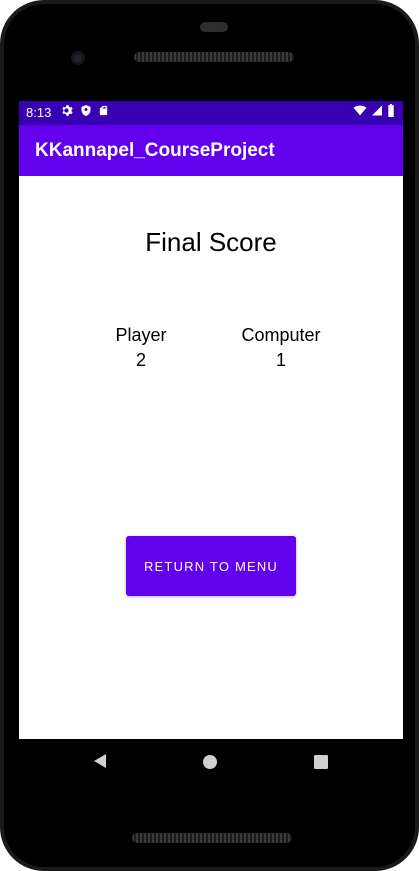 This screenshot has height=871, width=419. What do you see at coordinates (281, 335) in the screenshot?
I see `computer-label: Computer` at bounding box center [281, 335].